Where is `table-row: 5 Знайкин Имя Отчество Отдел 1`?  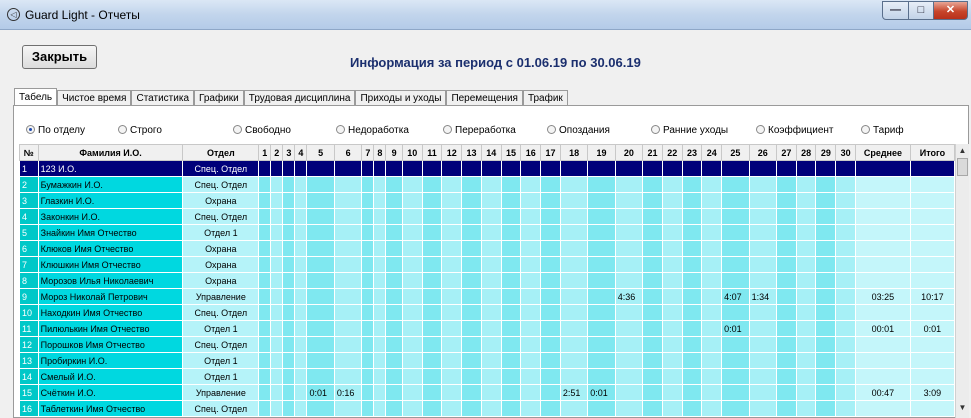
table-row: 5 Знайкин Имя Отчество Отдел 1 is located at coordinates (487, 232).